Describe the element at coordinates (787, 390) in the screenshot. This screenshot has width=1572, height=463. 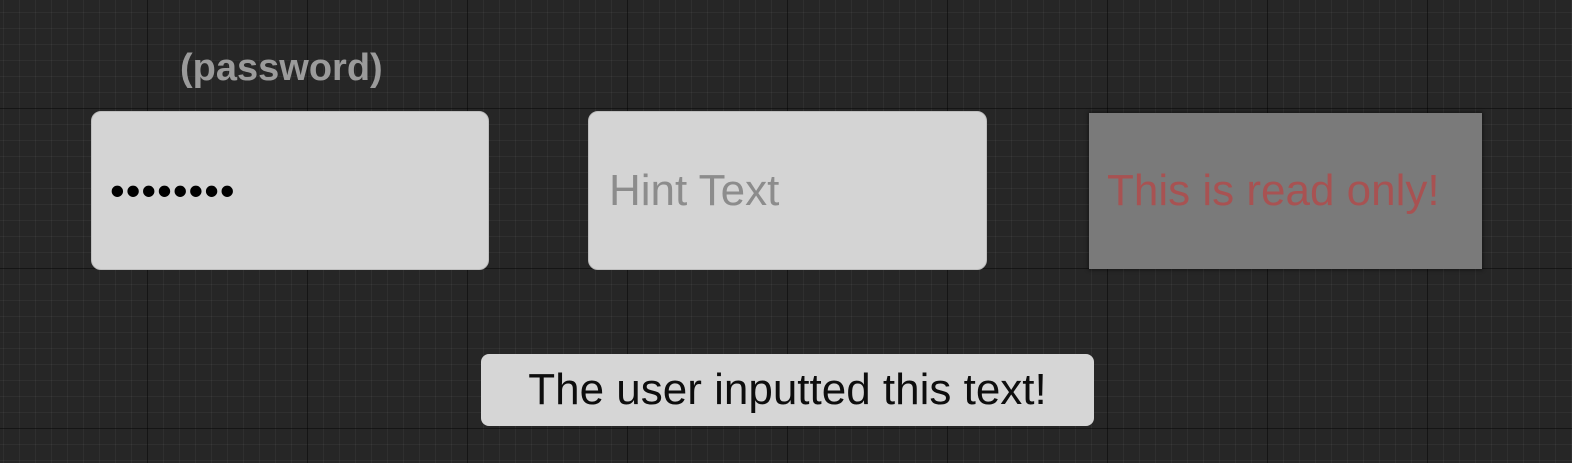
I see `user-input-display: The user inputted this text!` at that location.